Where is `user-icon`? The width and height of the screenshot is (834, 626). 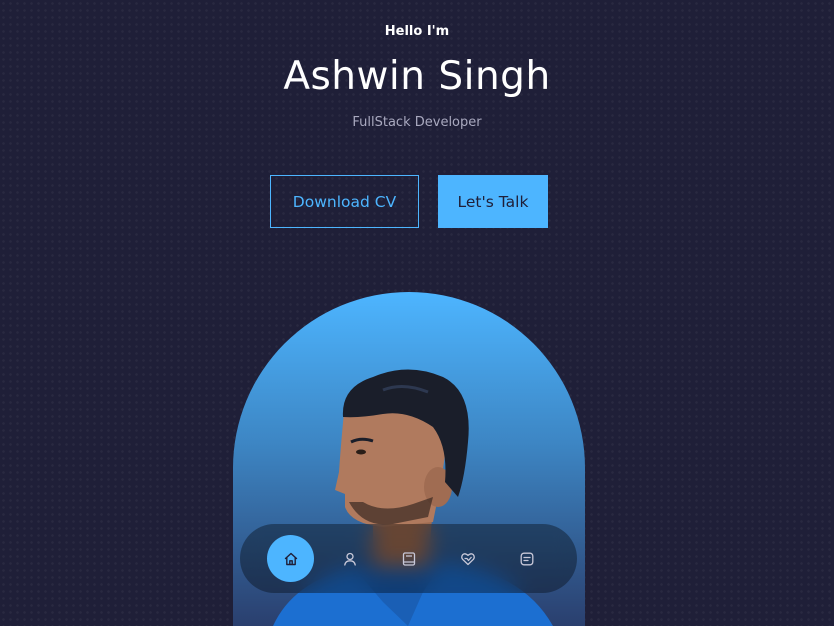 user-icon is located at coordinates (349, 559).